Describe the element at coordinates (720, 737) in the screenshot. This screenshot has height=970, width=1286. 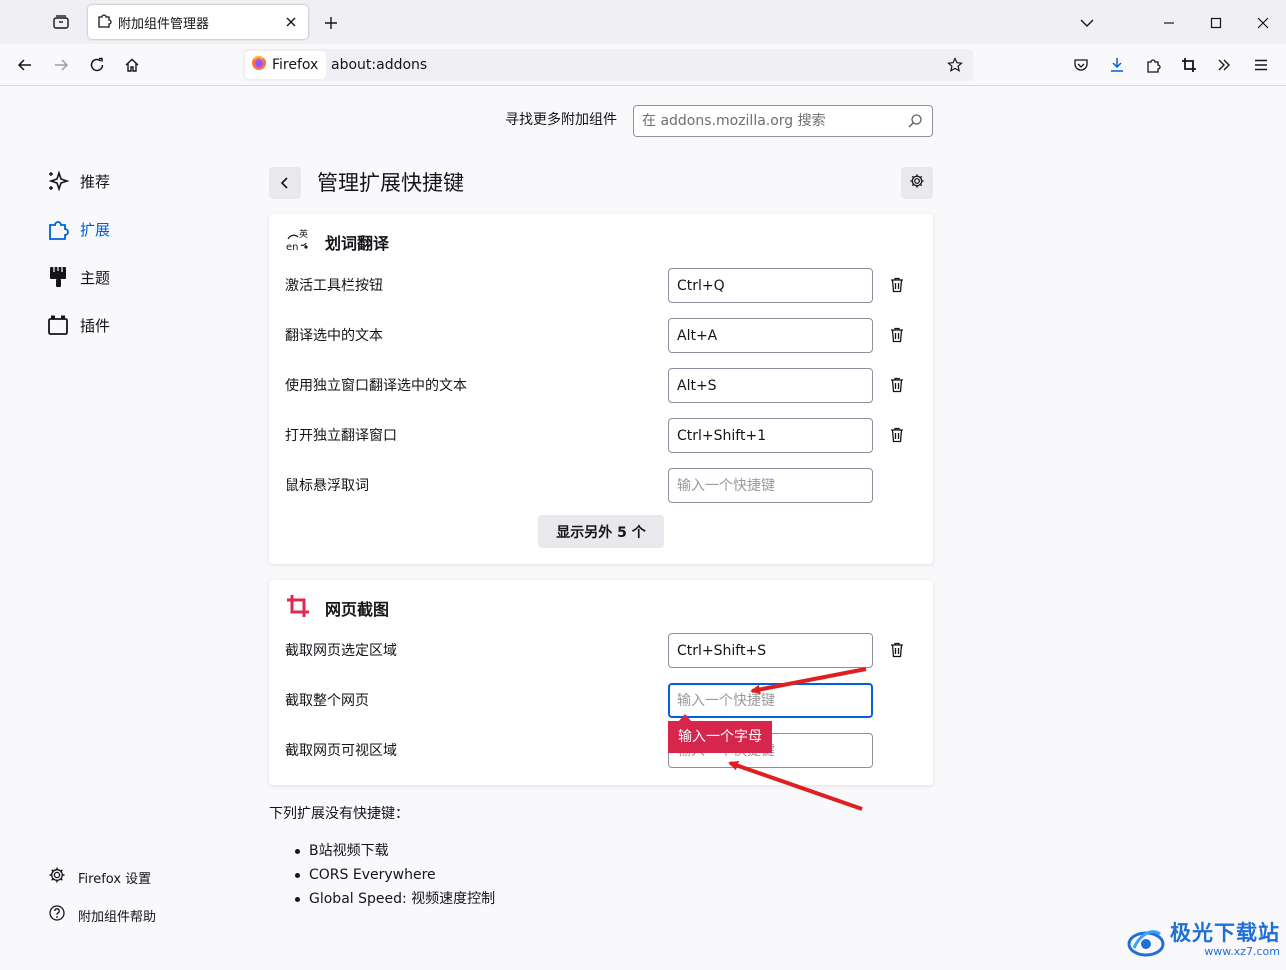
I see `shortcut-error-message: 输入一个字母` at that location.